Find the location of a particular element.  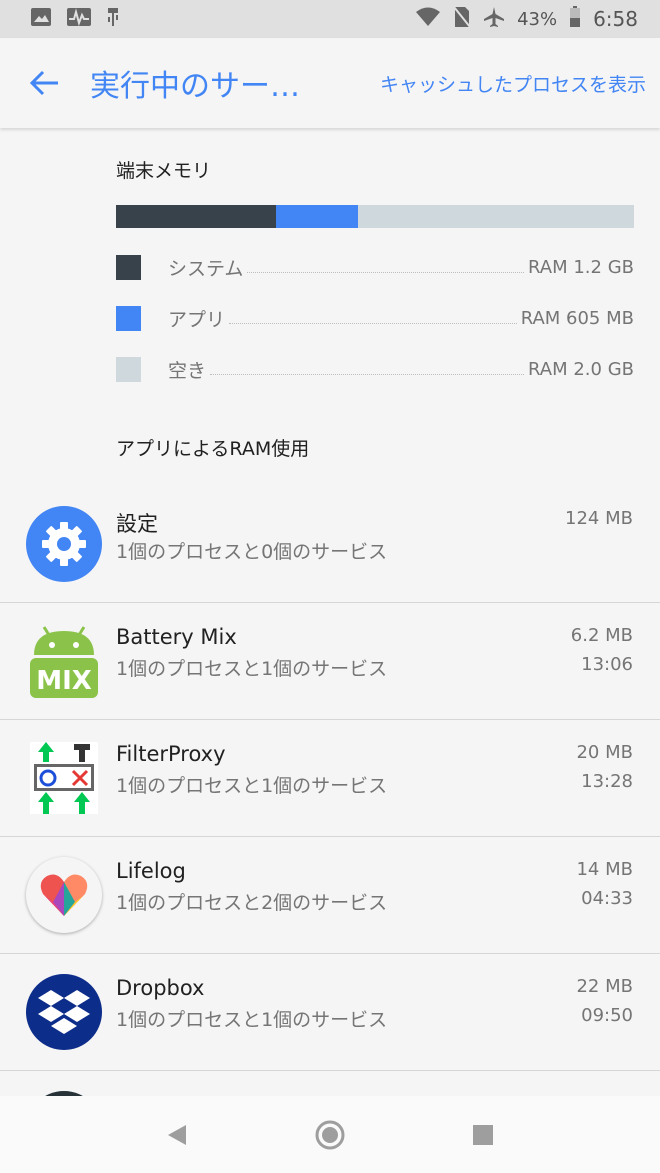

arrow-back-icon is located at coordinates (44, 83).